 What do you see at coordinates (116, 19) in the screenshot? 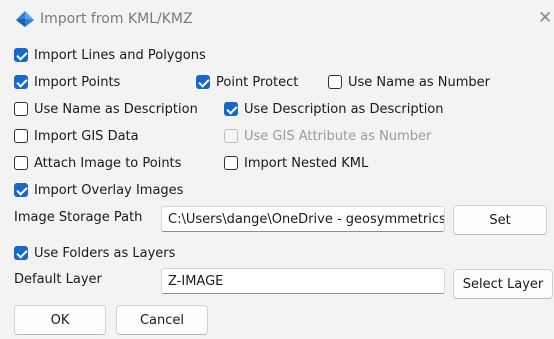
I see `window-title: Import from KML/KMZ` at bounding box center [116, 19].